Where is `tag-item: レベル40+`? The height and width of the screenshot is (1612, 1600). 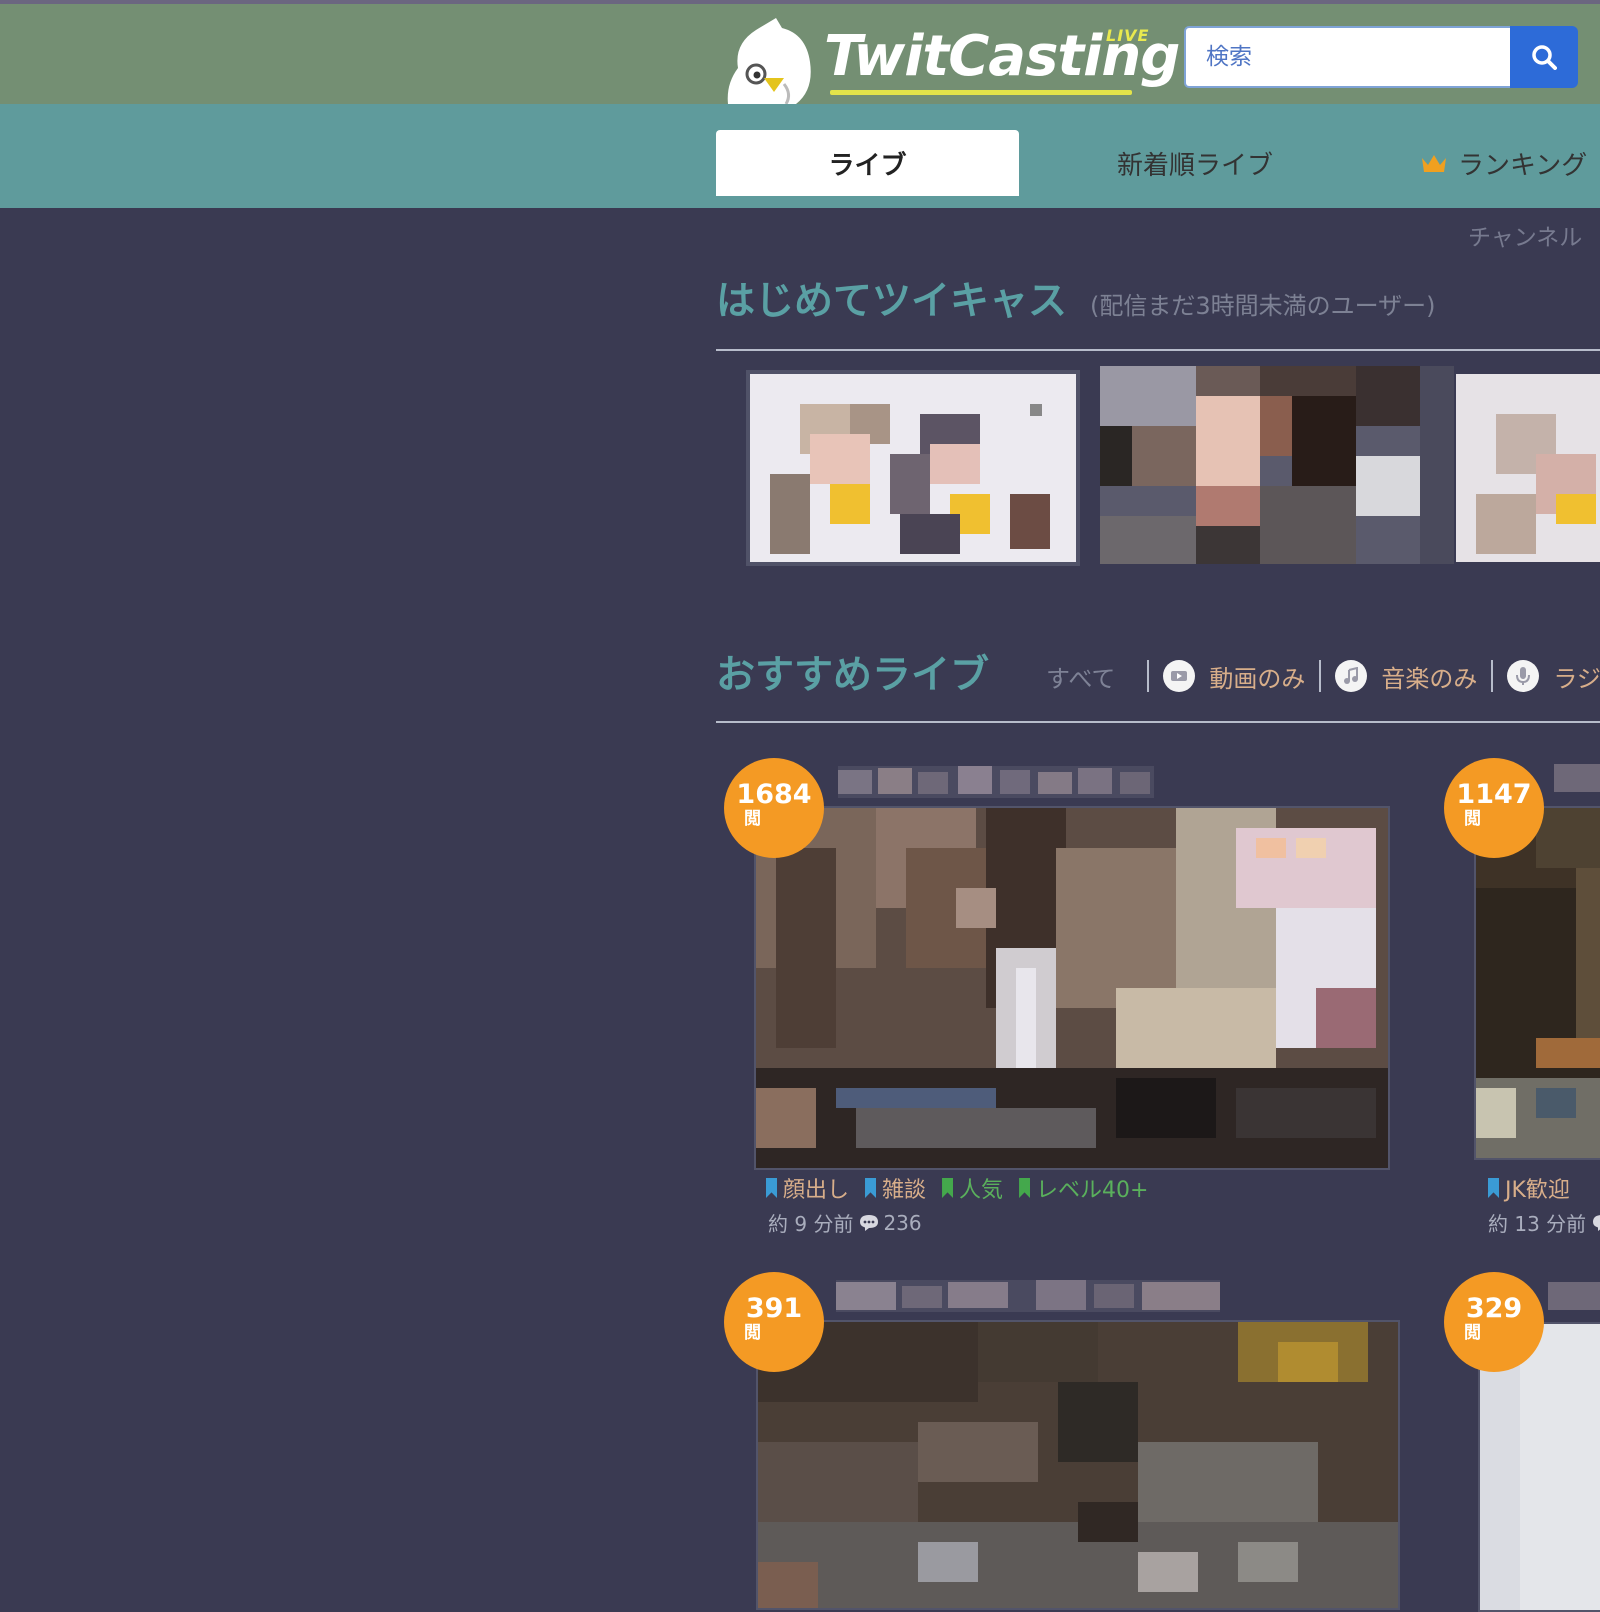
tag-item: レベル40+ is located at coordinates (1083, 1188).